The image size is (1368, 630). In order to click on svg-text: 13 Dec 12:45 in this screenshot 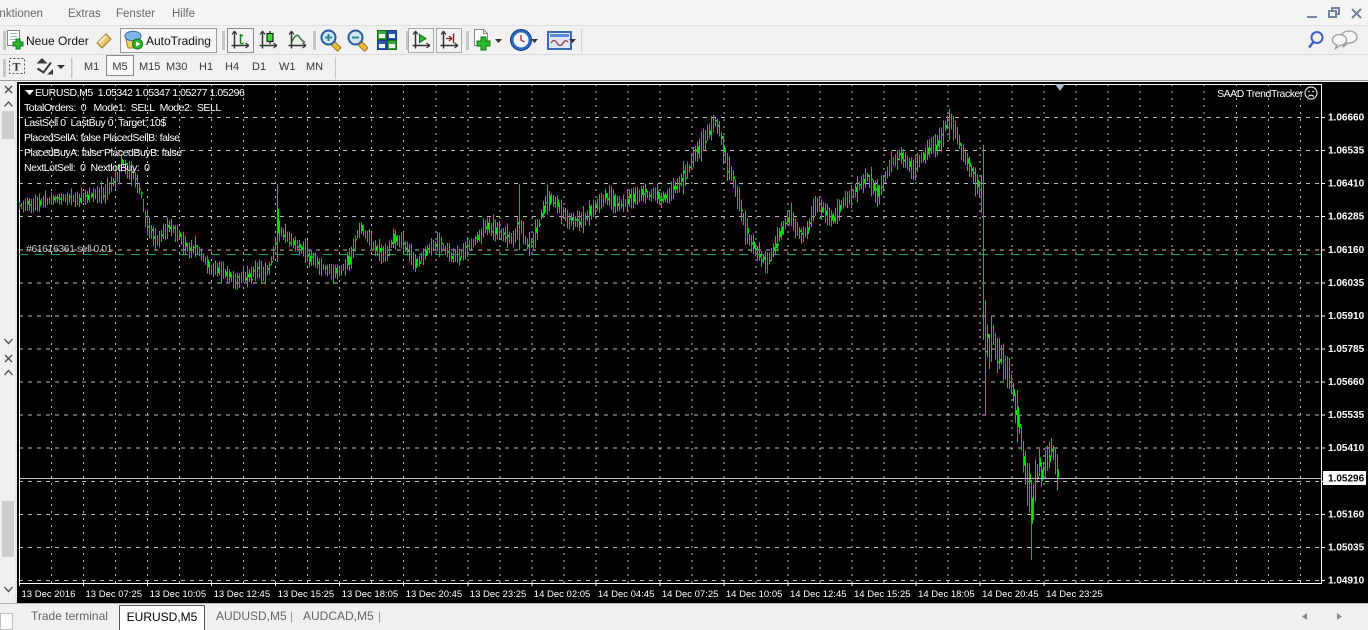, I will do `click(242, 594)`.